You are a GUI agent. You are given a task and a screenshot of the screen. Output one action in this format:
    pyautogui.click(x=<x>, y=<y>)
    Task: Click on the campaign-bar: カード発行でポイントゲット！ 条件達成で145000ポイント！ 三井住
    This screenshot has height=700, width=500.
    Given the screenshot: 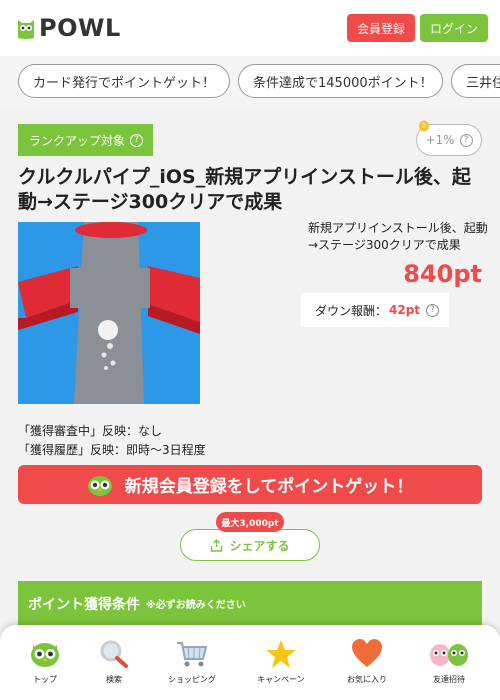 What is the action you would take?
    pyautogui.click(x=250, y=81)
    